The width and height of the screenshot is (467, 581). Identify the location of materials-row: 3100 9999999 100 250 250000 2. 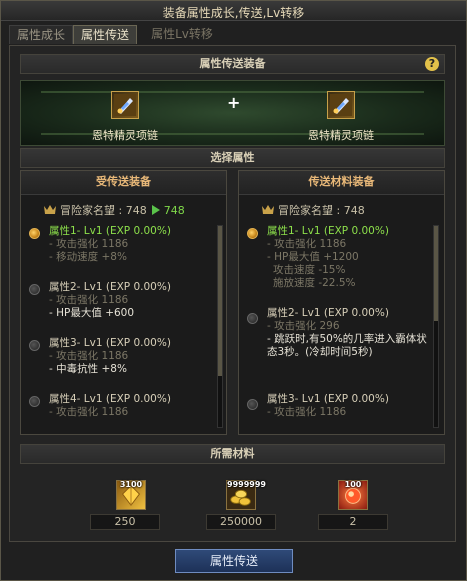
(232, 502).